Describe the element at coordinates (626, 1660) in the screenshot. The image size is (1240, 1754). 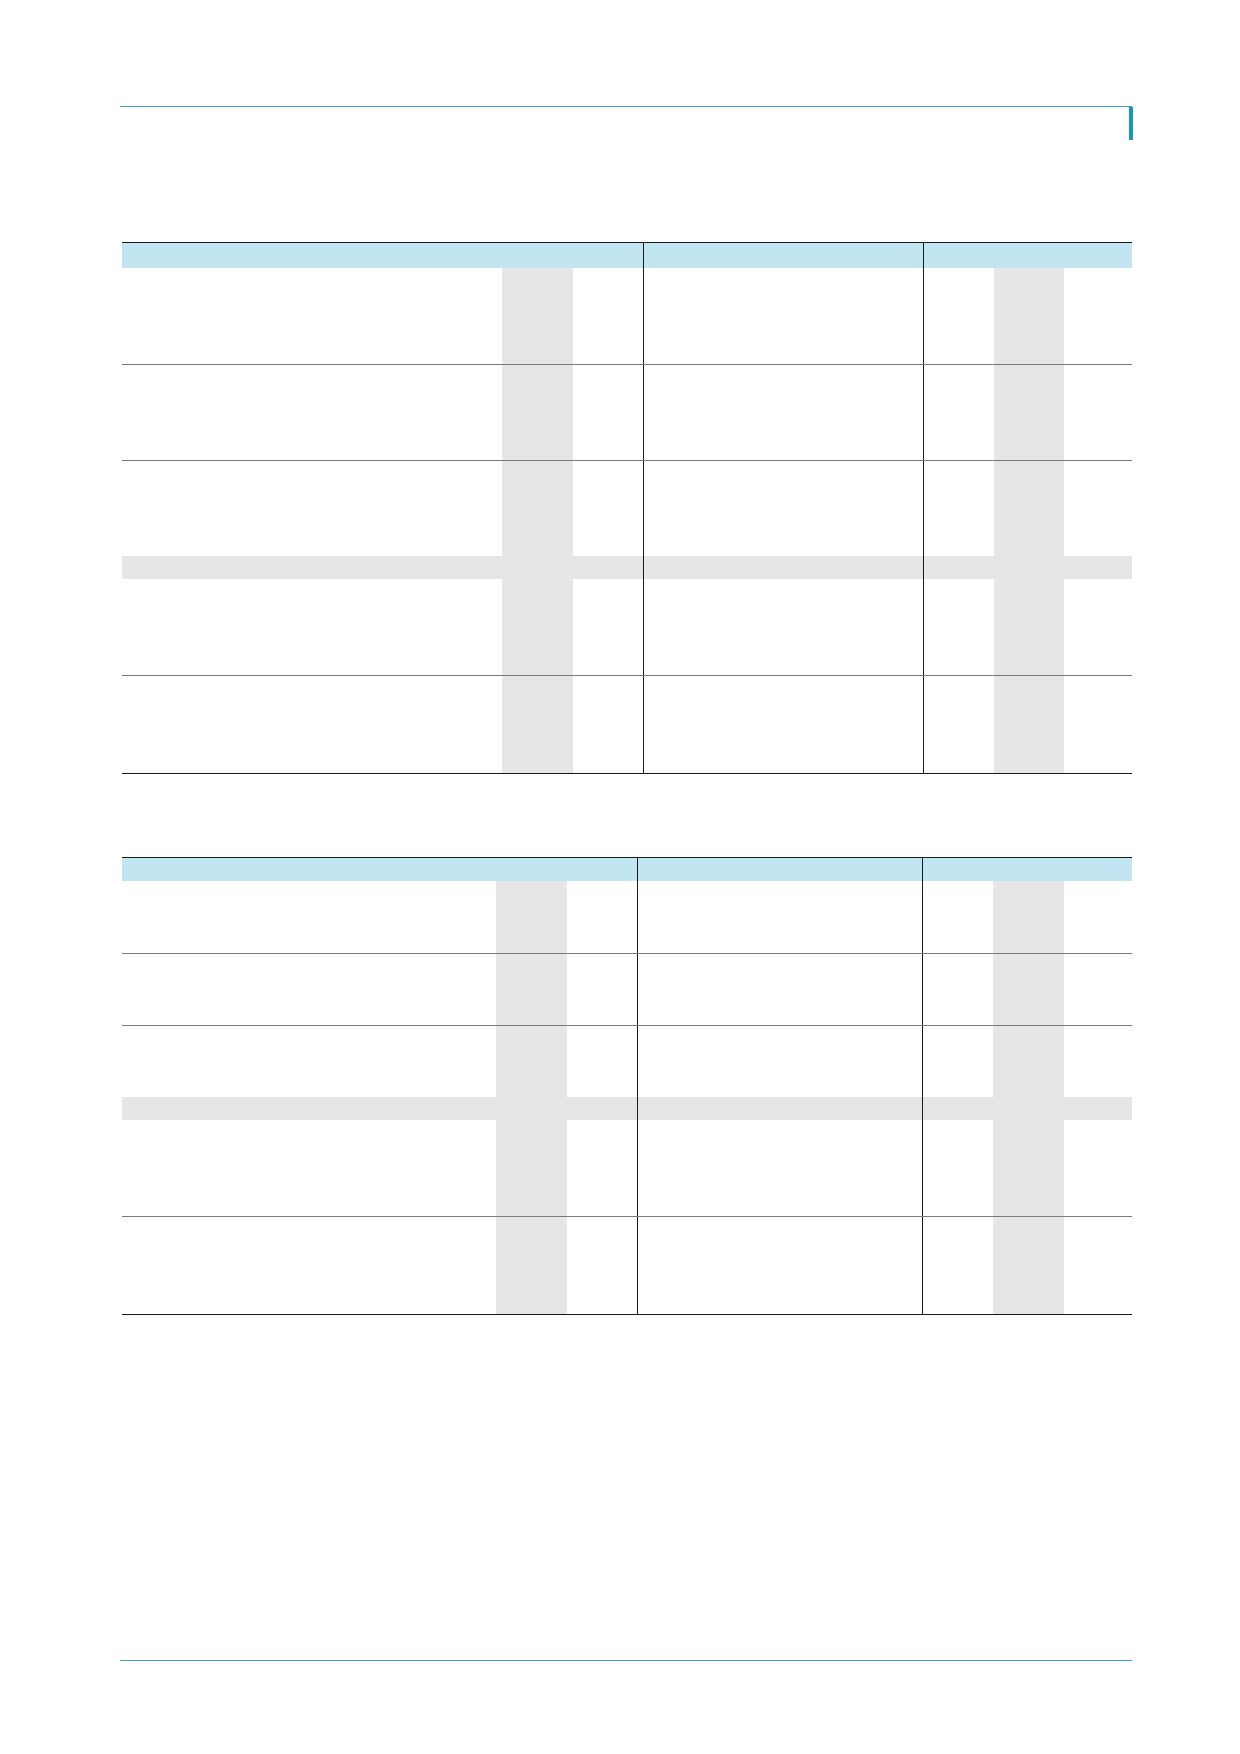
I see `bottom-rule` at that location.